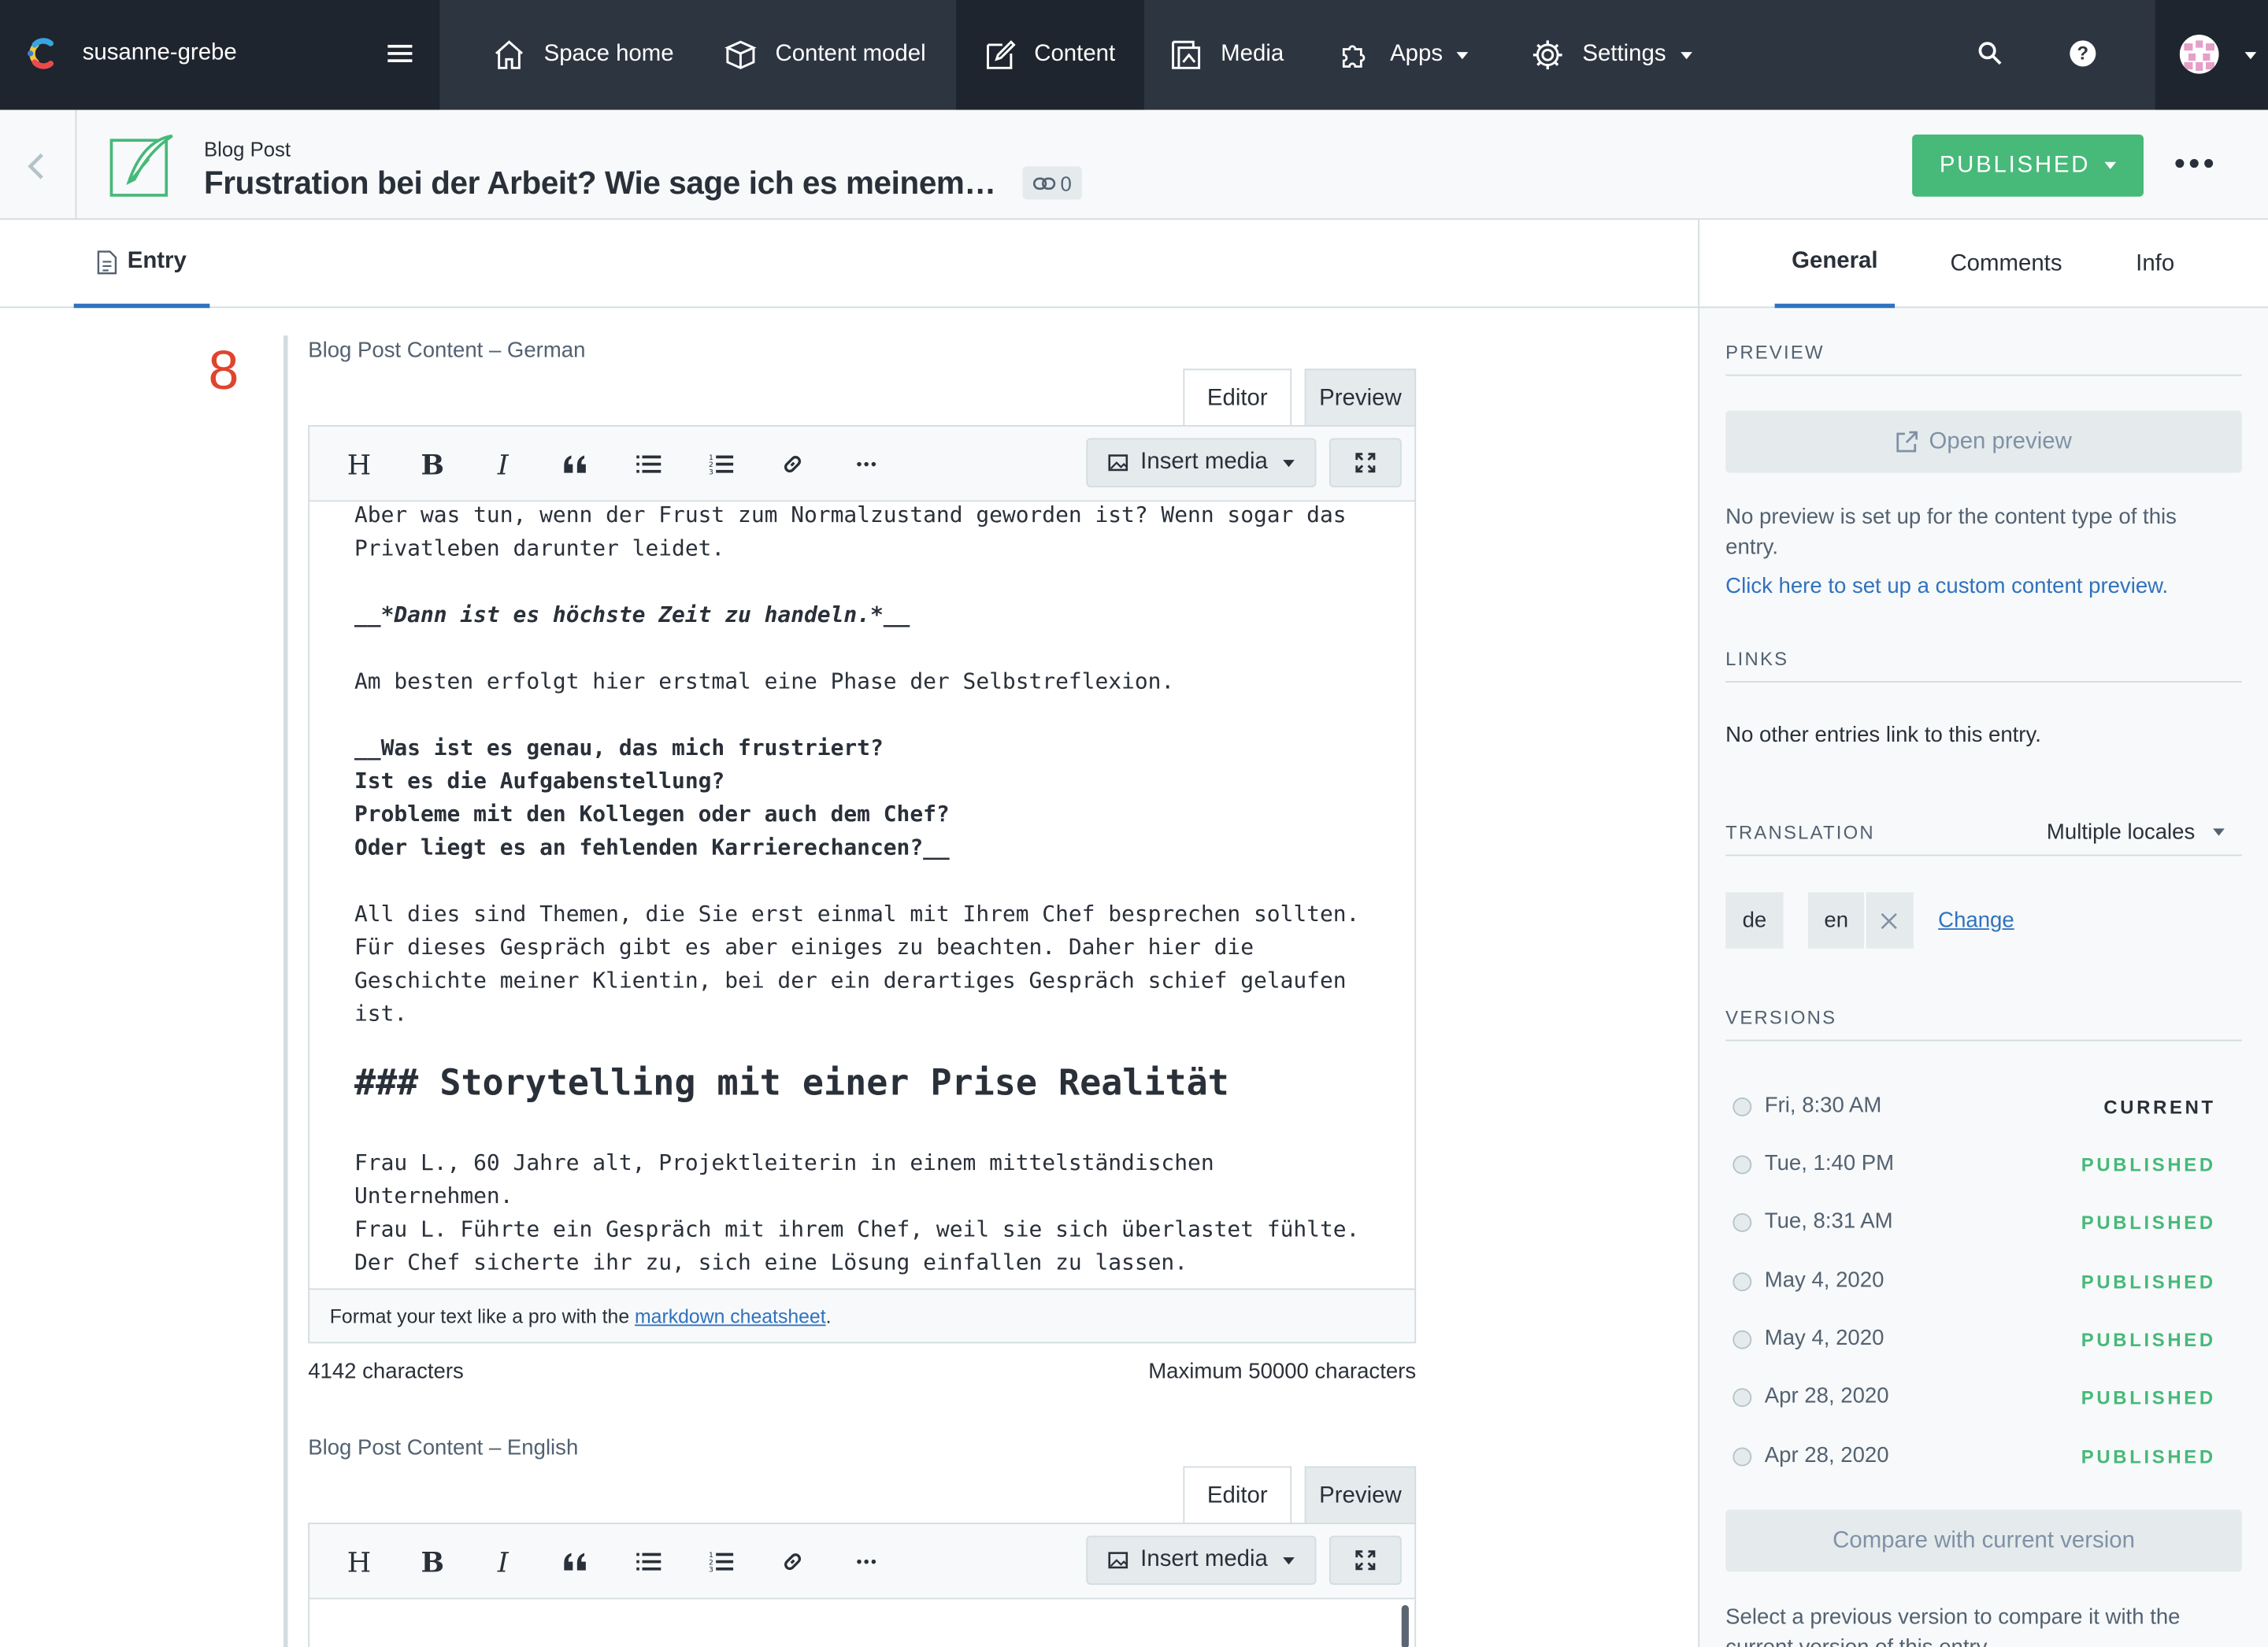 This screenshot has height=1647, width=2268. What do you see at coordinates (1826, 1395) in the screenshot?
I see `version-date: Apr 28, 2020` at bounding box center [1826, 1395].